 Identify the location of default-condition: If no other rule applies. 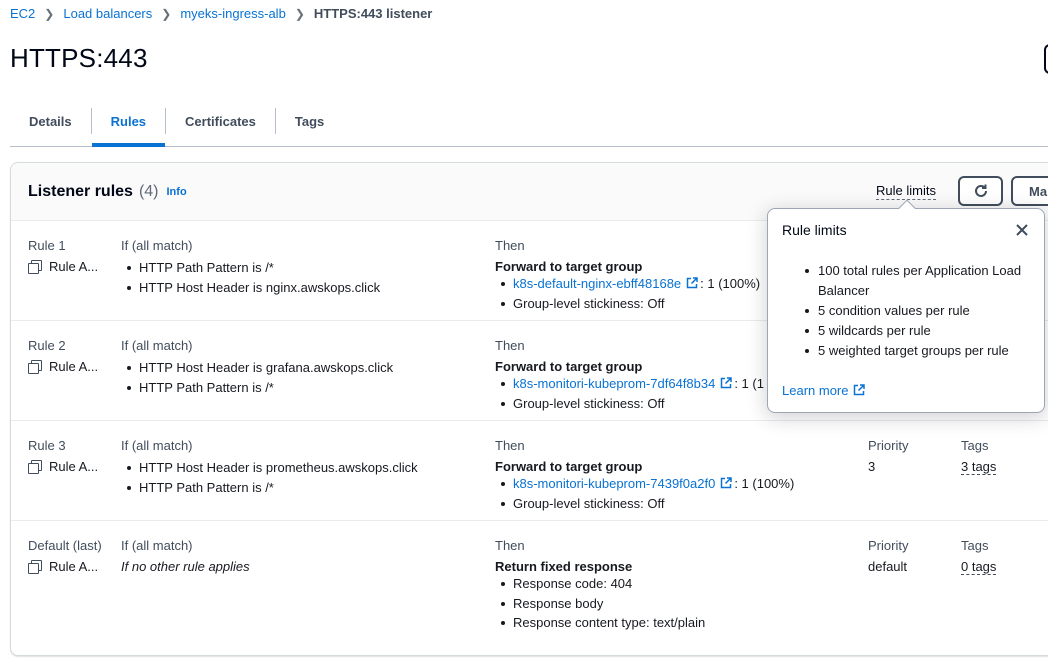
(185, 566).